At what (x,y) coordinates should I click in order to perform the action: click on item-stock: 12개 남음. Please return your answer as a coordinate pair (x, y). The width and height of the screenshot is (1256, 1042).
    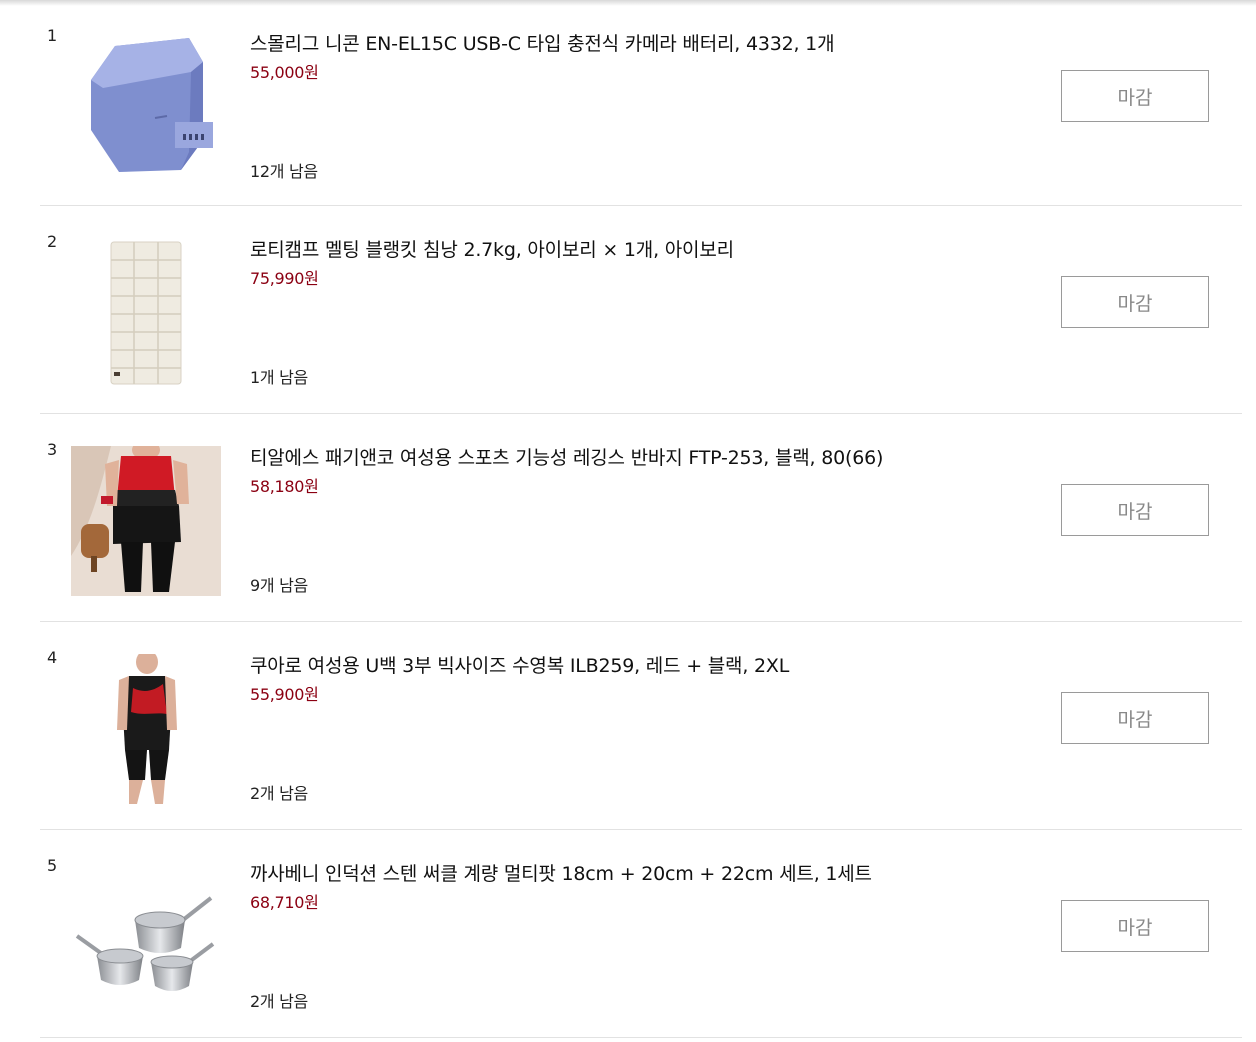
    Looking at the image, I should click on (284, 171).